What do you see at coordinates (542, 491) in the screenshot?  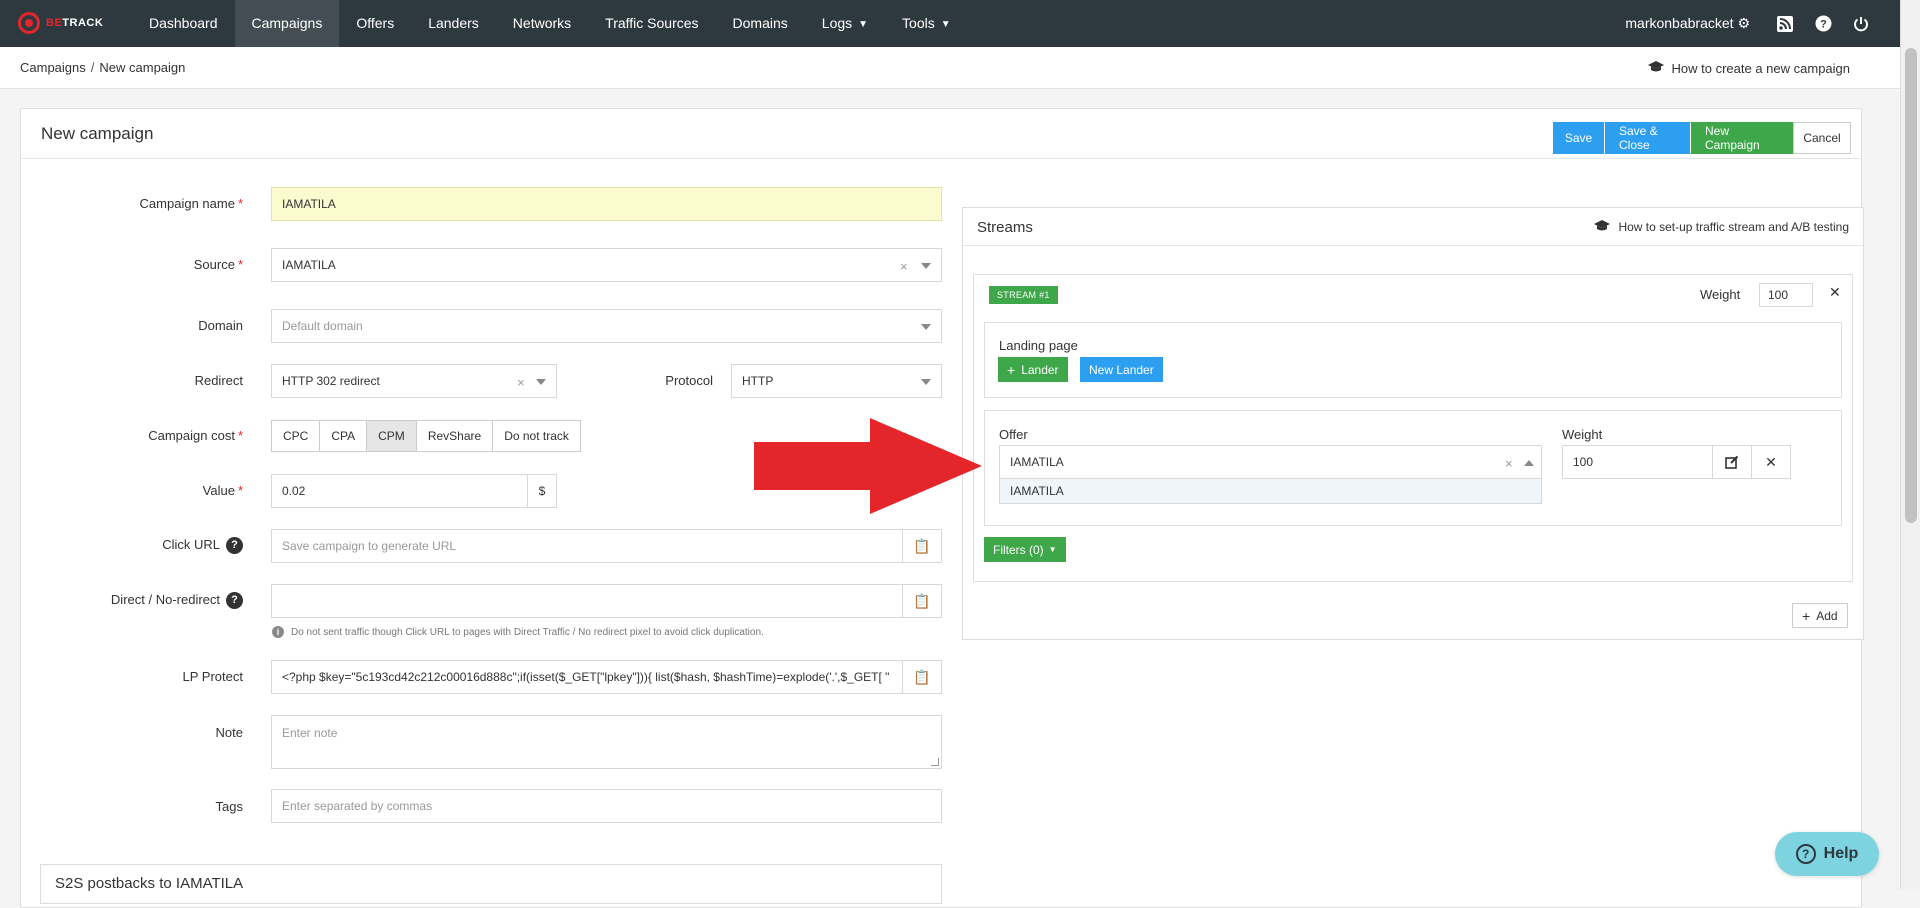 I see `currency-addon: $` at bounding box center [542, 491].